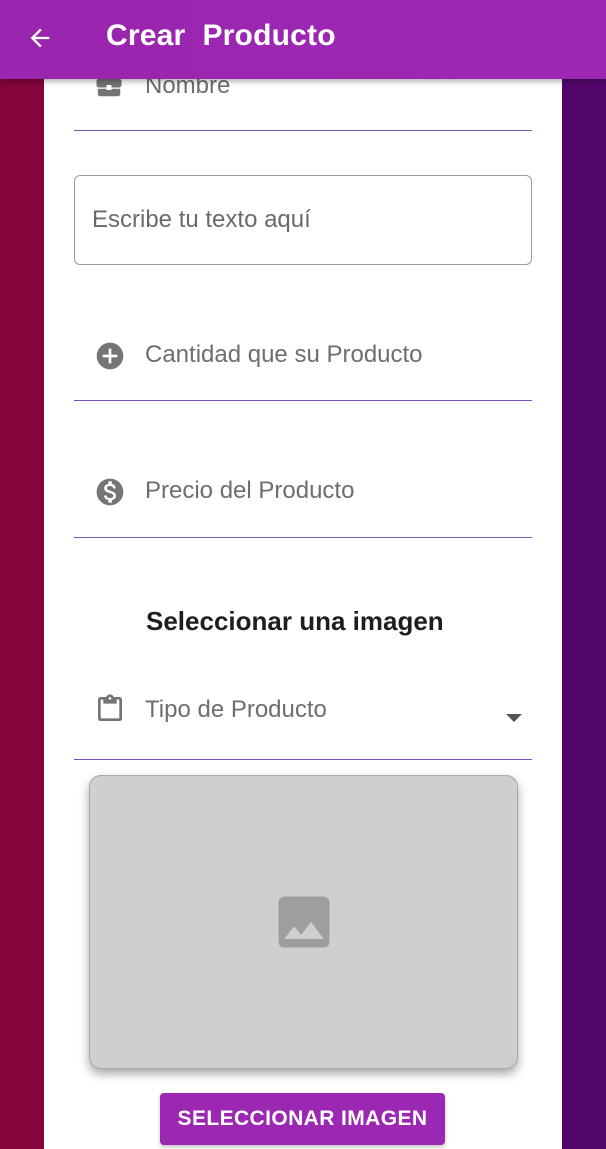 The width and height of the screenshot is (606, 1149). I want to click on back-button, so click(40, 40).